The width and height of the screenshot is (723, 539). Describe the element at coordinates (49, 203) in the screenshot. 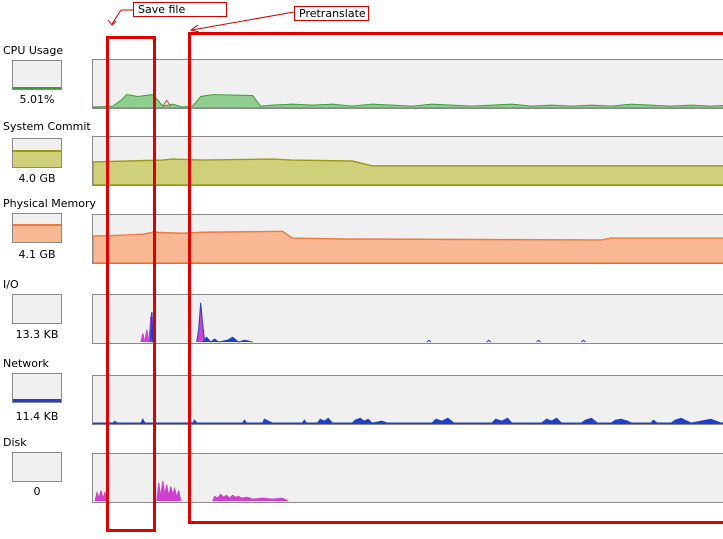

I see `physical-memory-label: Physical Memory` at that location.